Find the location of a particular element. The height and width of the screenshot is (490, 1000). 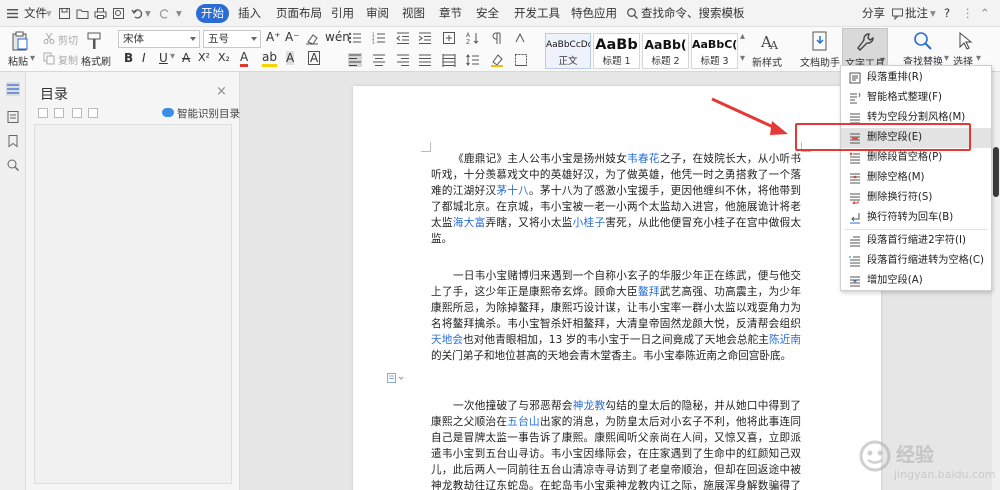

strikethrough-icon: A is located at coordinates (186, 58).